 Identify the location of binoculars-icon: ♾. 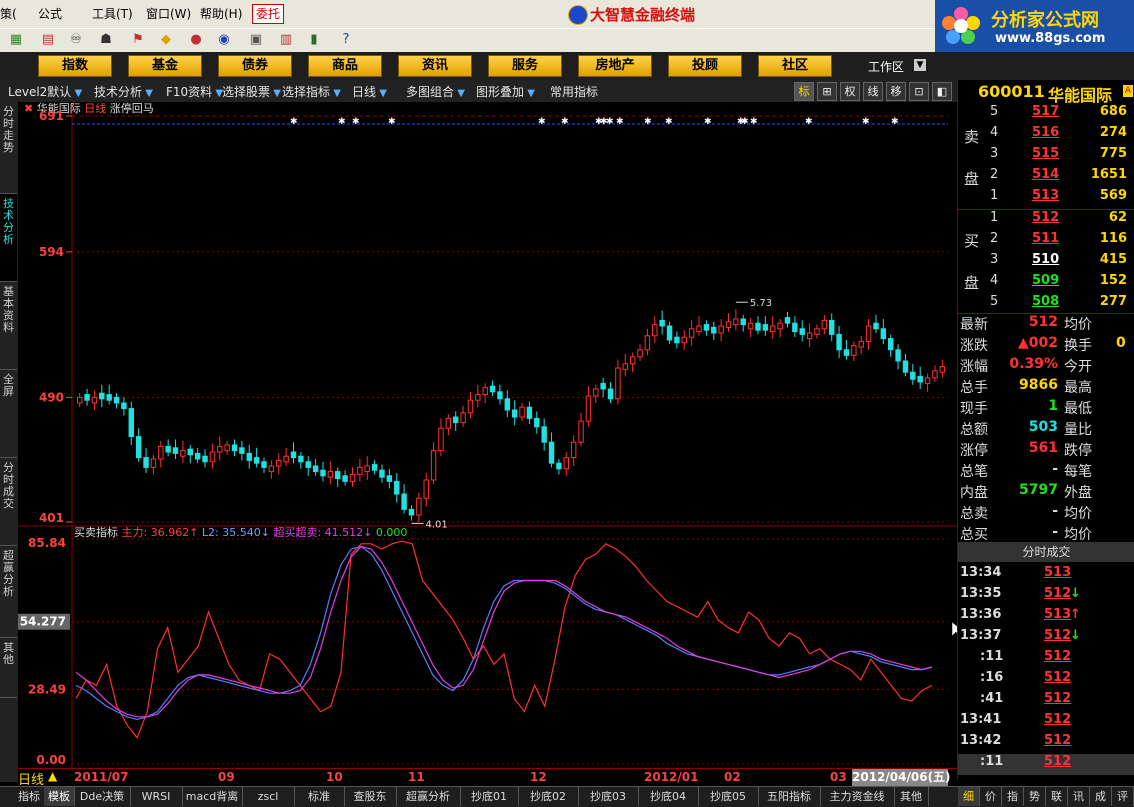
(76, 40).